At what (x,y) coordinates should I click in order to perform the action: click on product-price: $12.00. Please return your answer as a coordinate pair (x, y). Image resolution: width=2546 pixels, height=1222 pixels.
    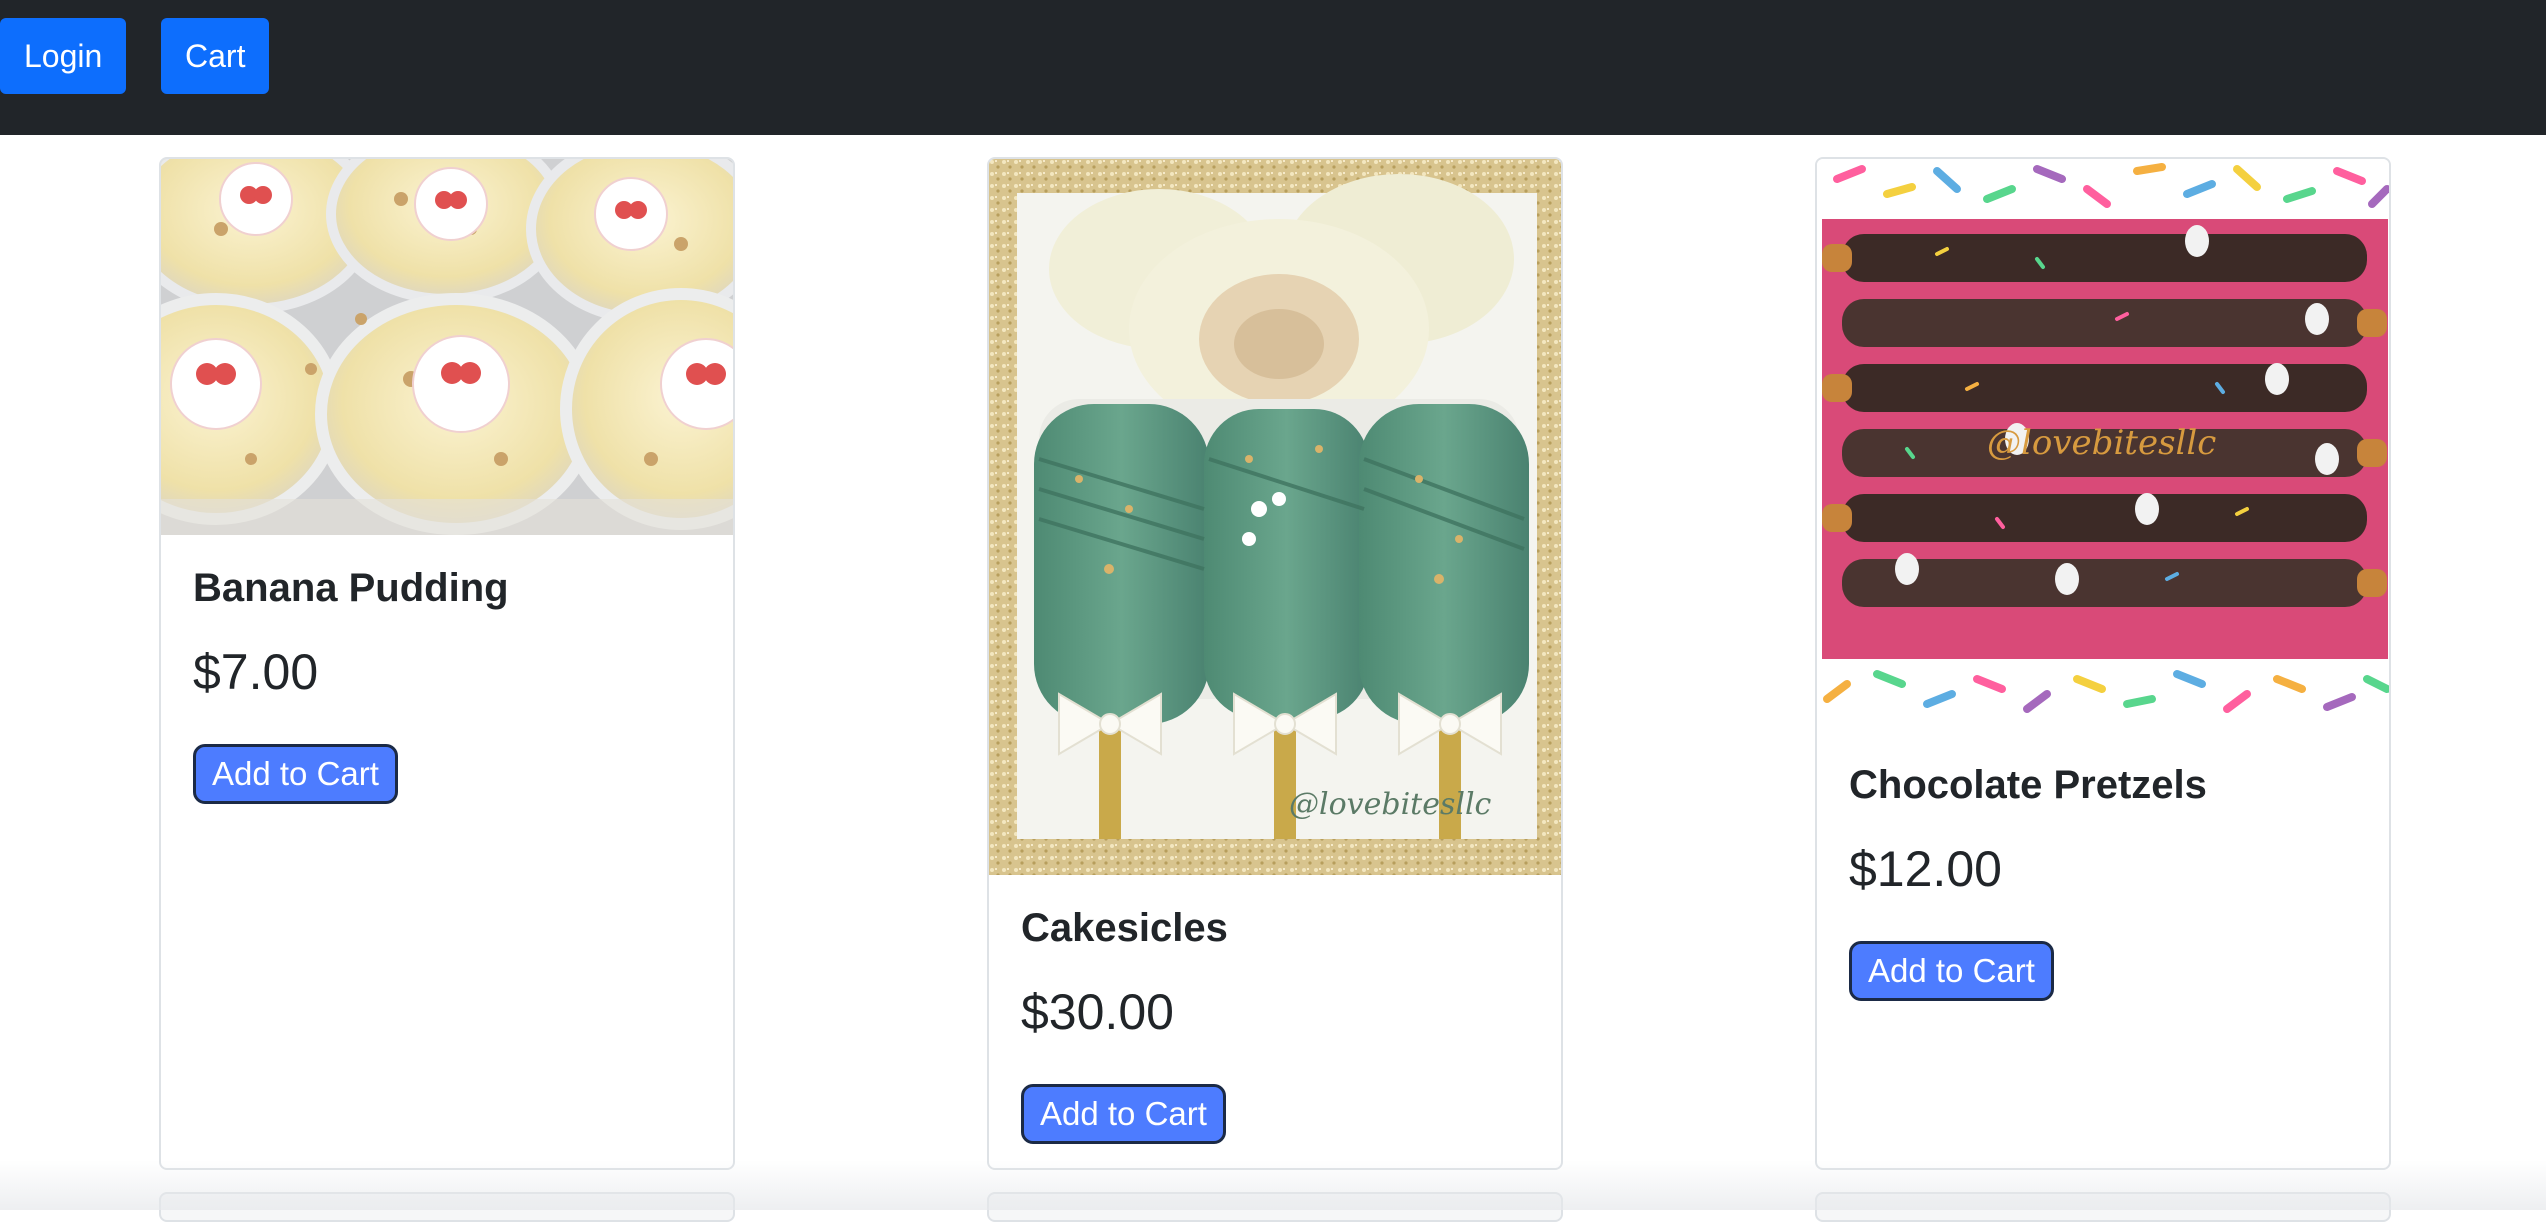
    Looking at the image, I should click on (1925, 869).